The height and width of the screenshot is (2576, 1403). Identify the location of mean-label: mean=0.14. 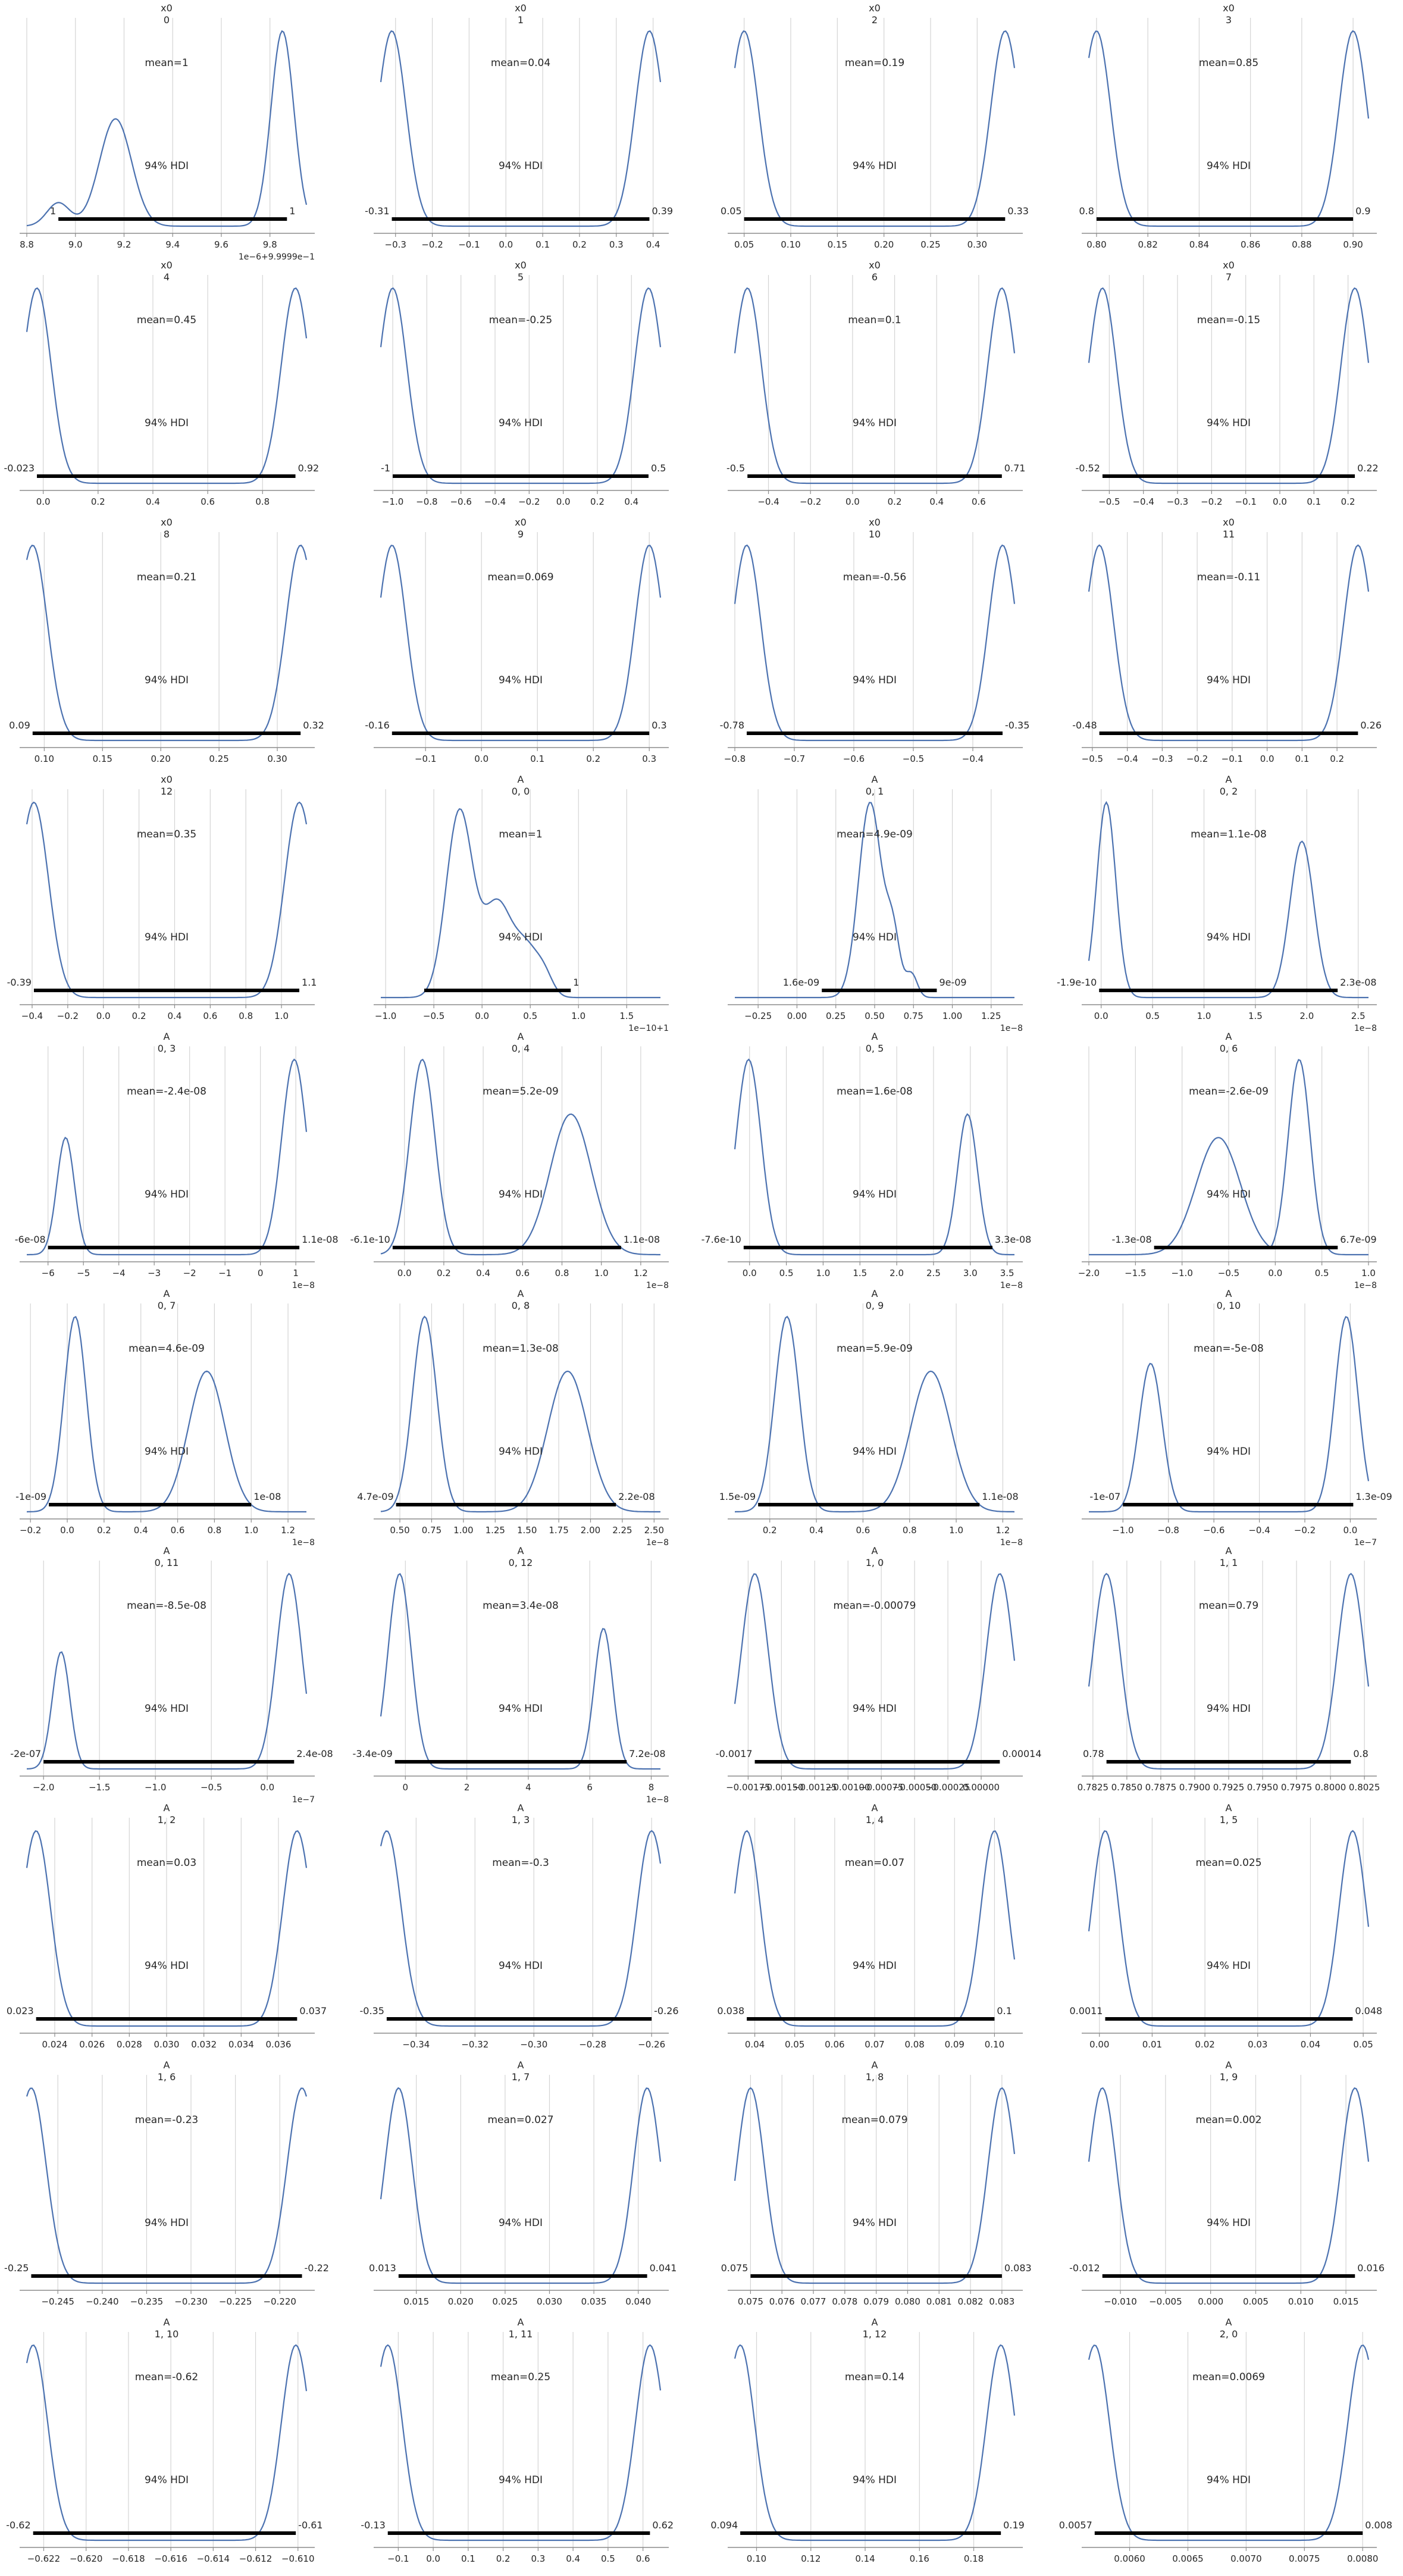
(874, 2377).